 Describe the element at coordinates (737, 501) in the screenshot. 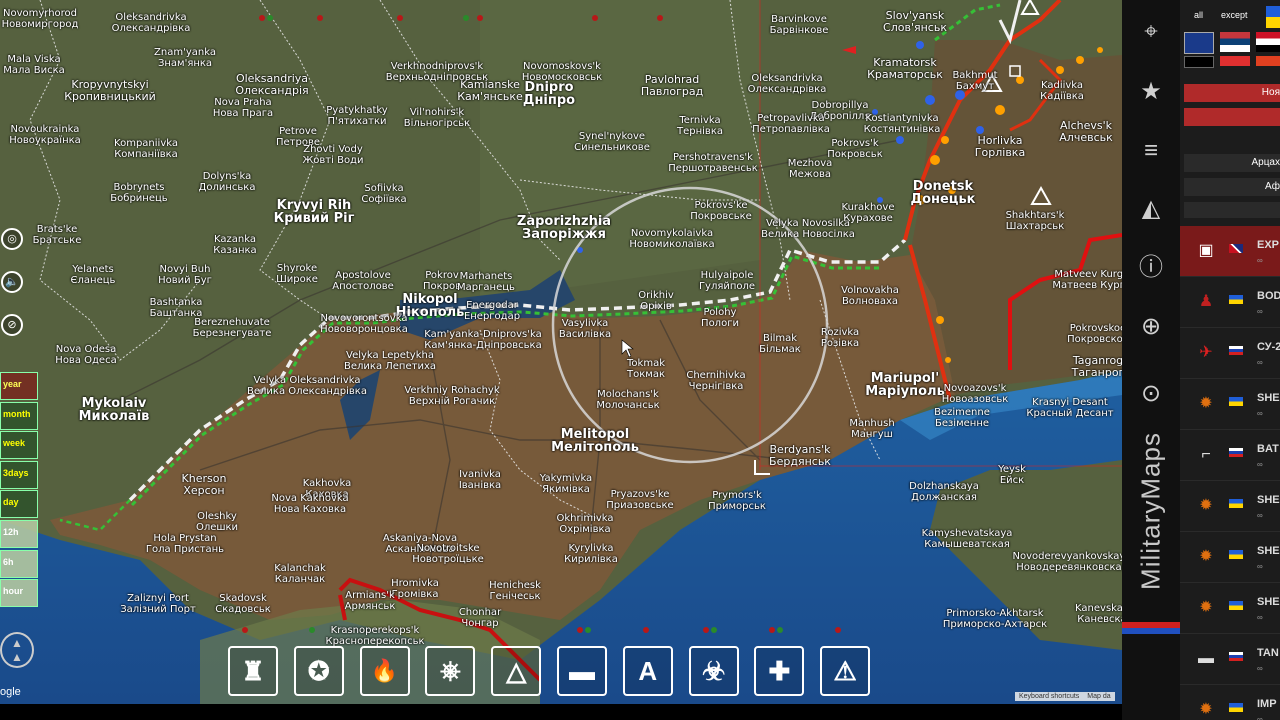

I see `town-label: Prymors'k Приморськ` at that location.